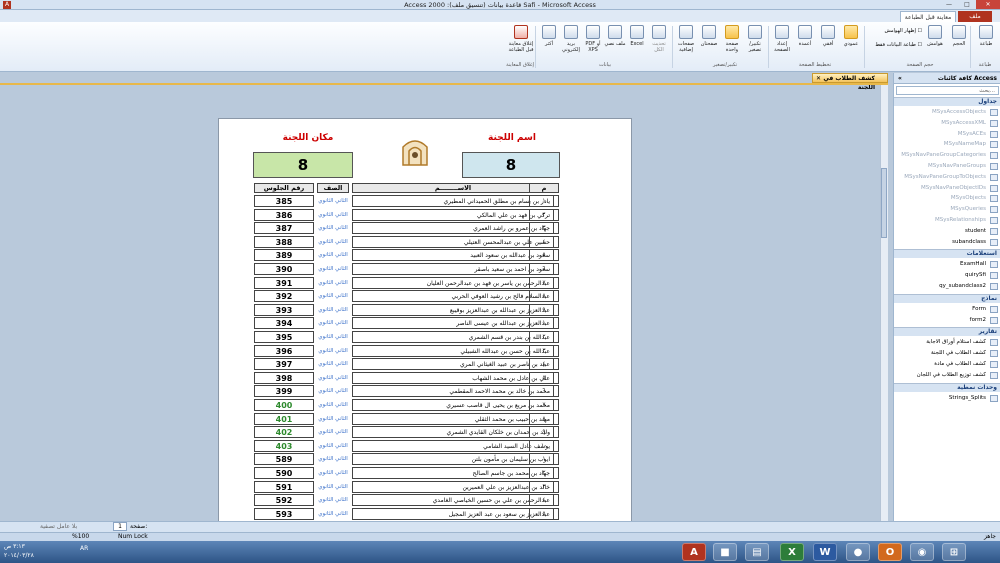 Image resolution: width=1000 pixels, height=563 pixels. What do you see at coordinates (615, 36) in the screenshot?
I see `text-file-export-button: ملف نصي` at bounding box center [615, 36].